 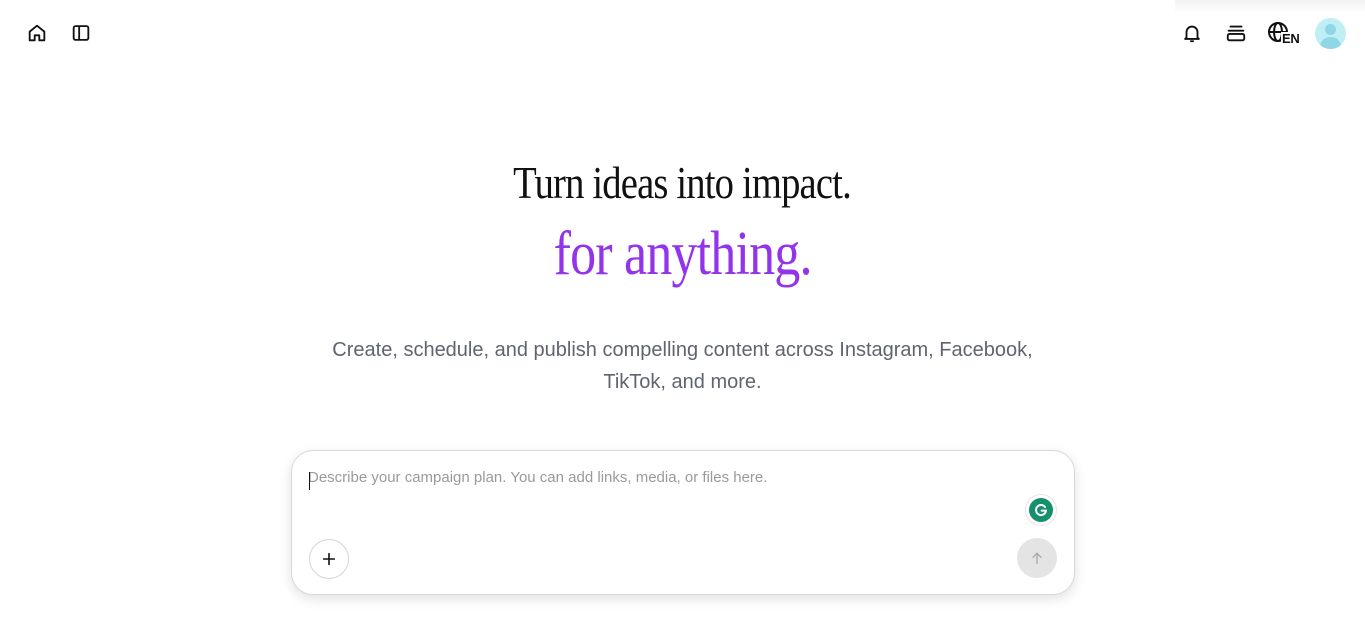 I want to click on home-icon, so click(x=37, y=33).